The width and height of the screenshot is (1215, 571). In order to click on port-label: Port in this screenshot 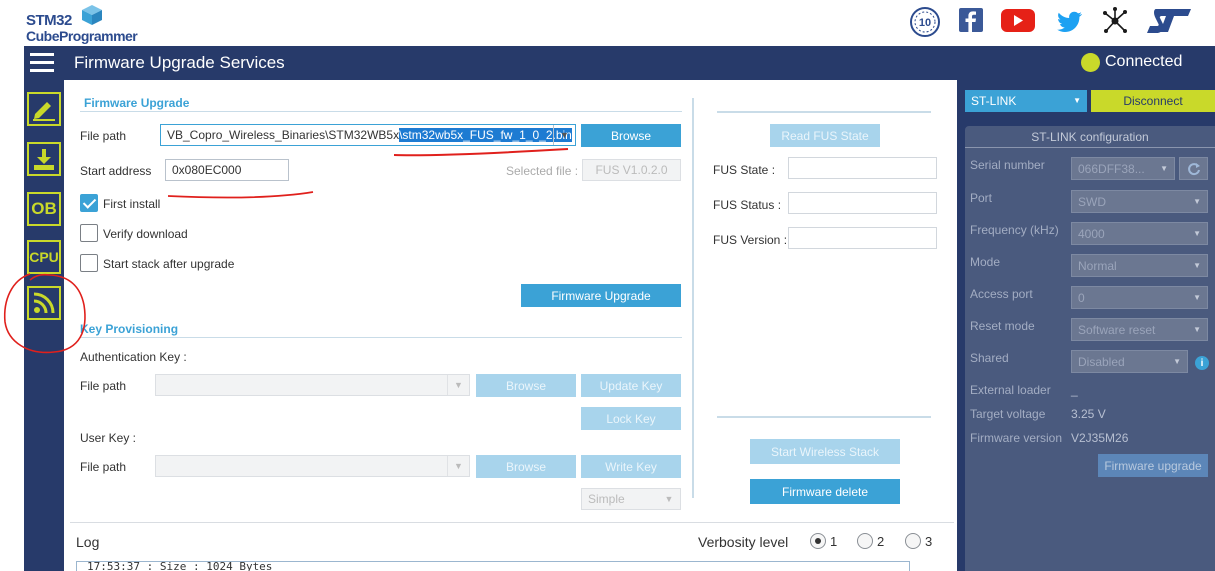, I will do `click(981, 198)`.